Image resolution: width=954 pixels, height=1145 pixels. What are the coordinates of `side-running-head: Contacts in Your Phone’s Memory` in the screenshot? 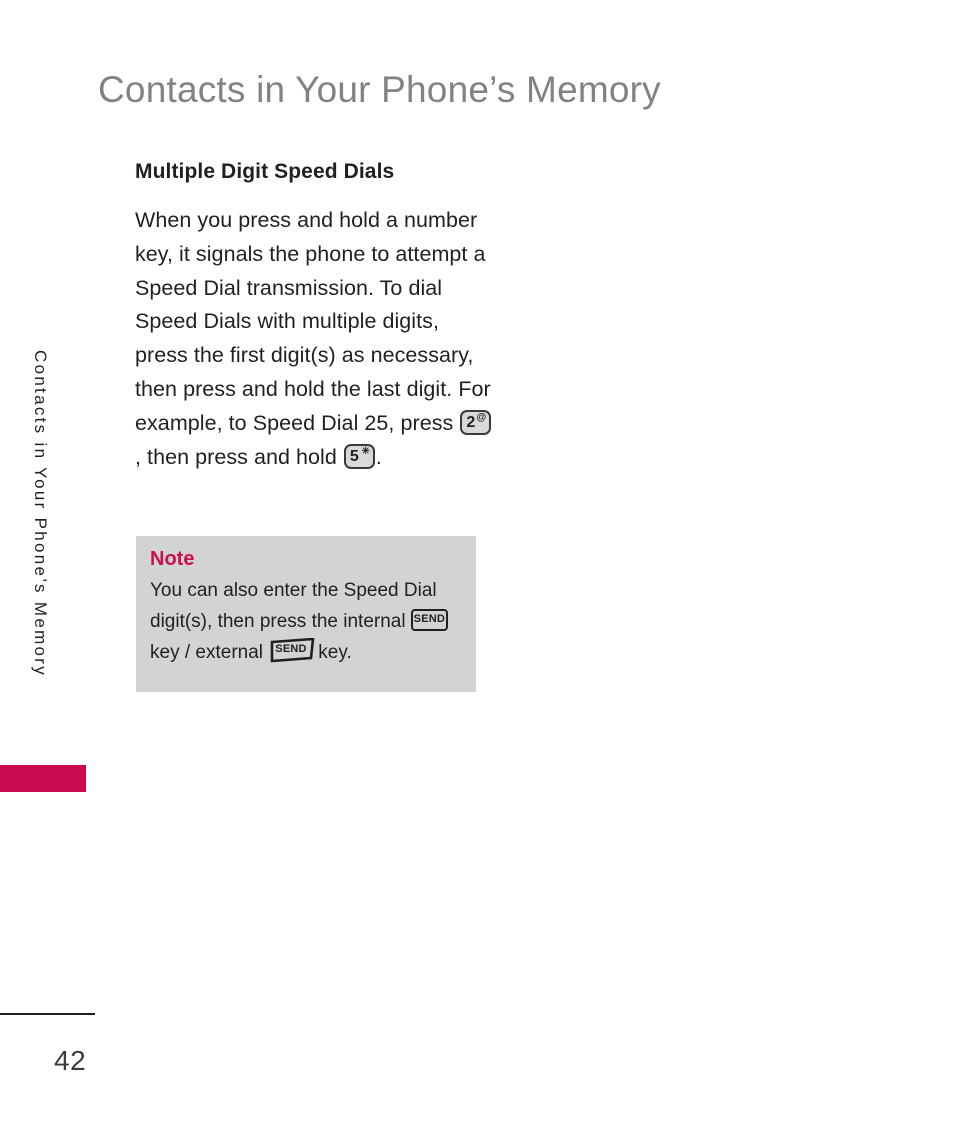 It's located at (40, 514).